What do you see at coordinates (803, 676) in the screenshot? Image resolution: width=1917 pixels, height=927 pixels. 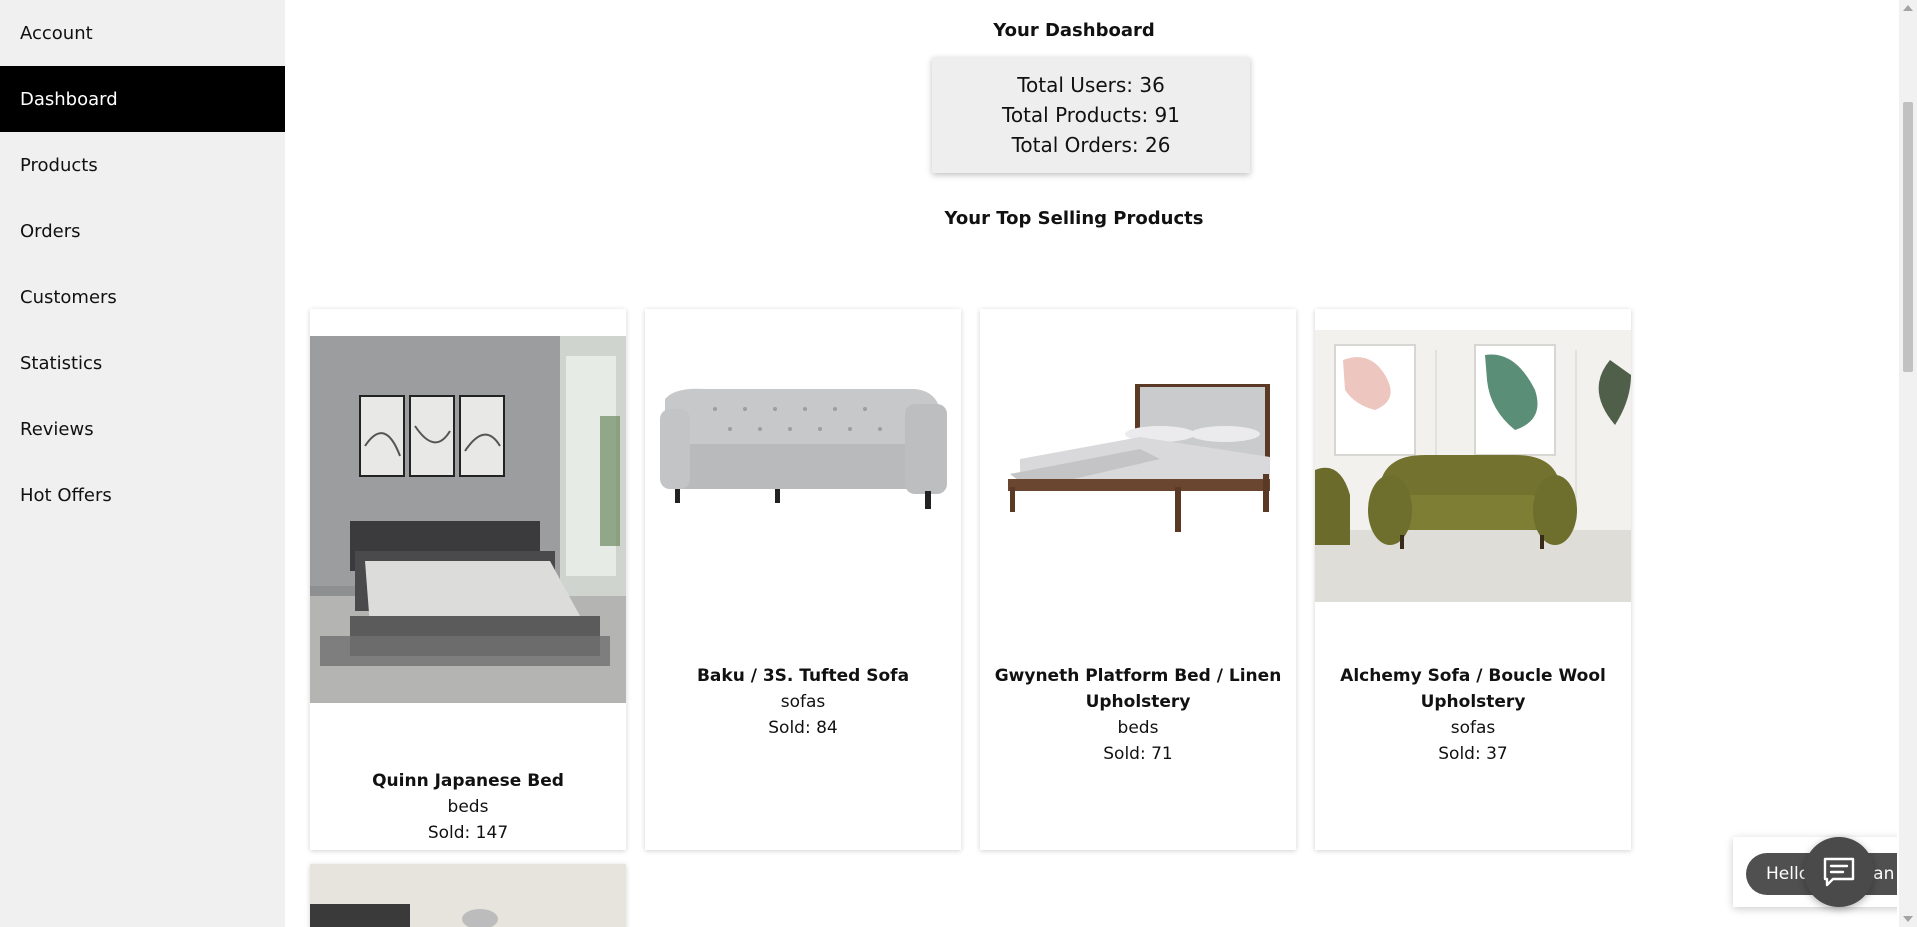 I see `product-name: Baku / 3S. Tufted Sofa` at bounding box center [803, 676].